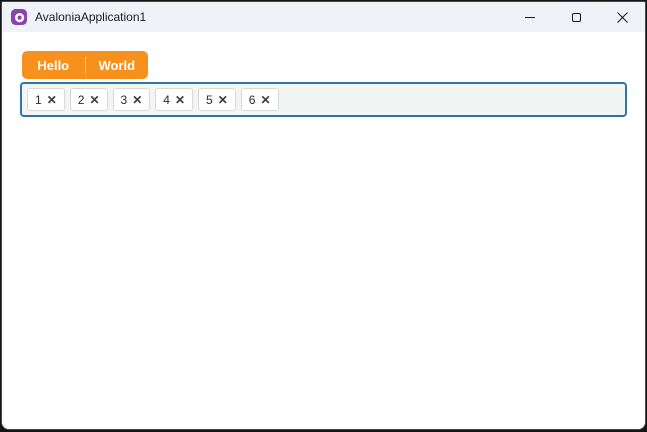 Image resolution: width=647 pixels, height=432 pixels. I want to click on chip: 3 ✕, so click(131, 99).